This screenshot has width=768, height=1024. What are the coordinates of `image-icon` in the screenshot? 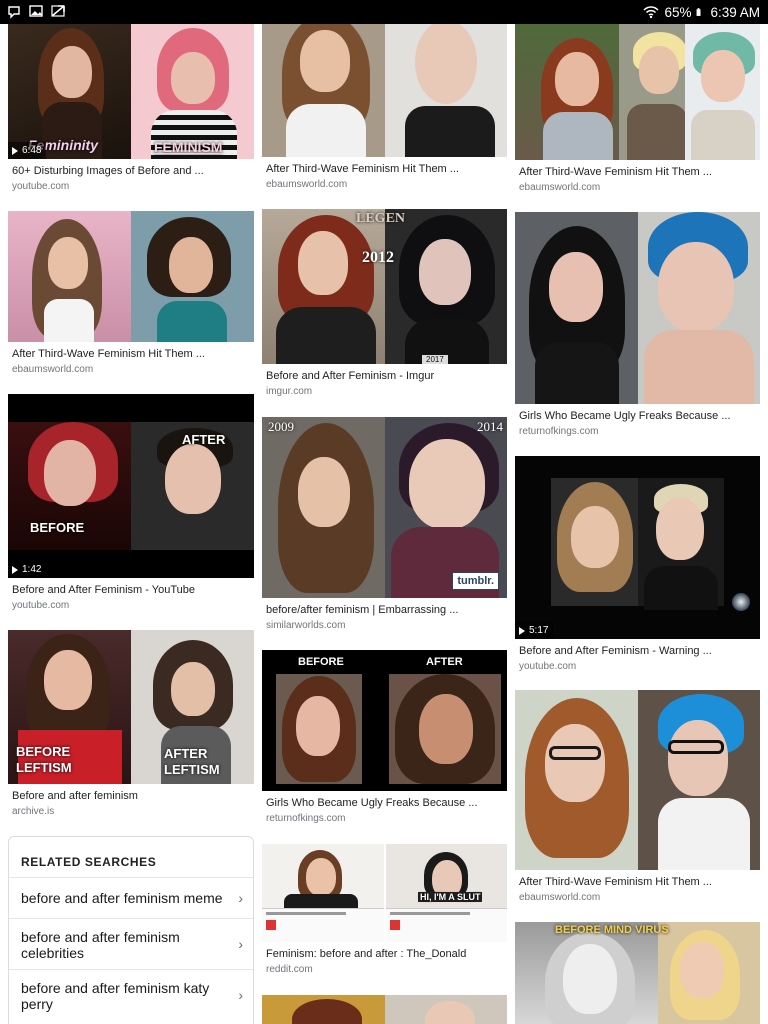 It's located at (36, 11).